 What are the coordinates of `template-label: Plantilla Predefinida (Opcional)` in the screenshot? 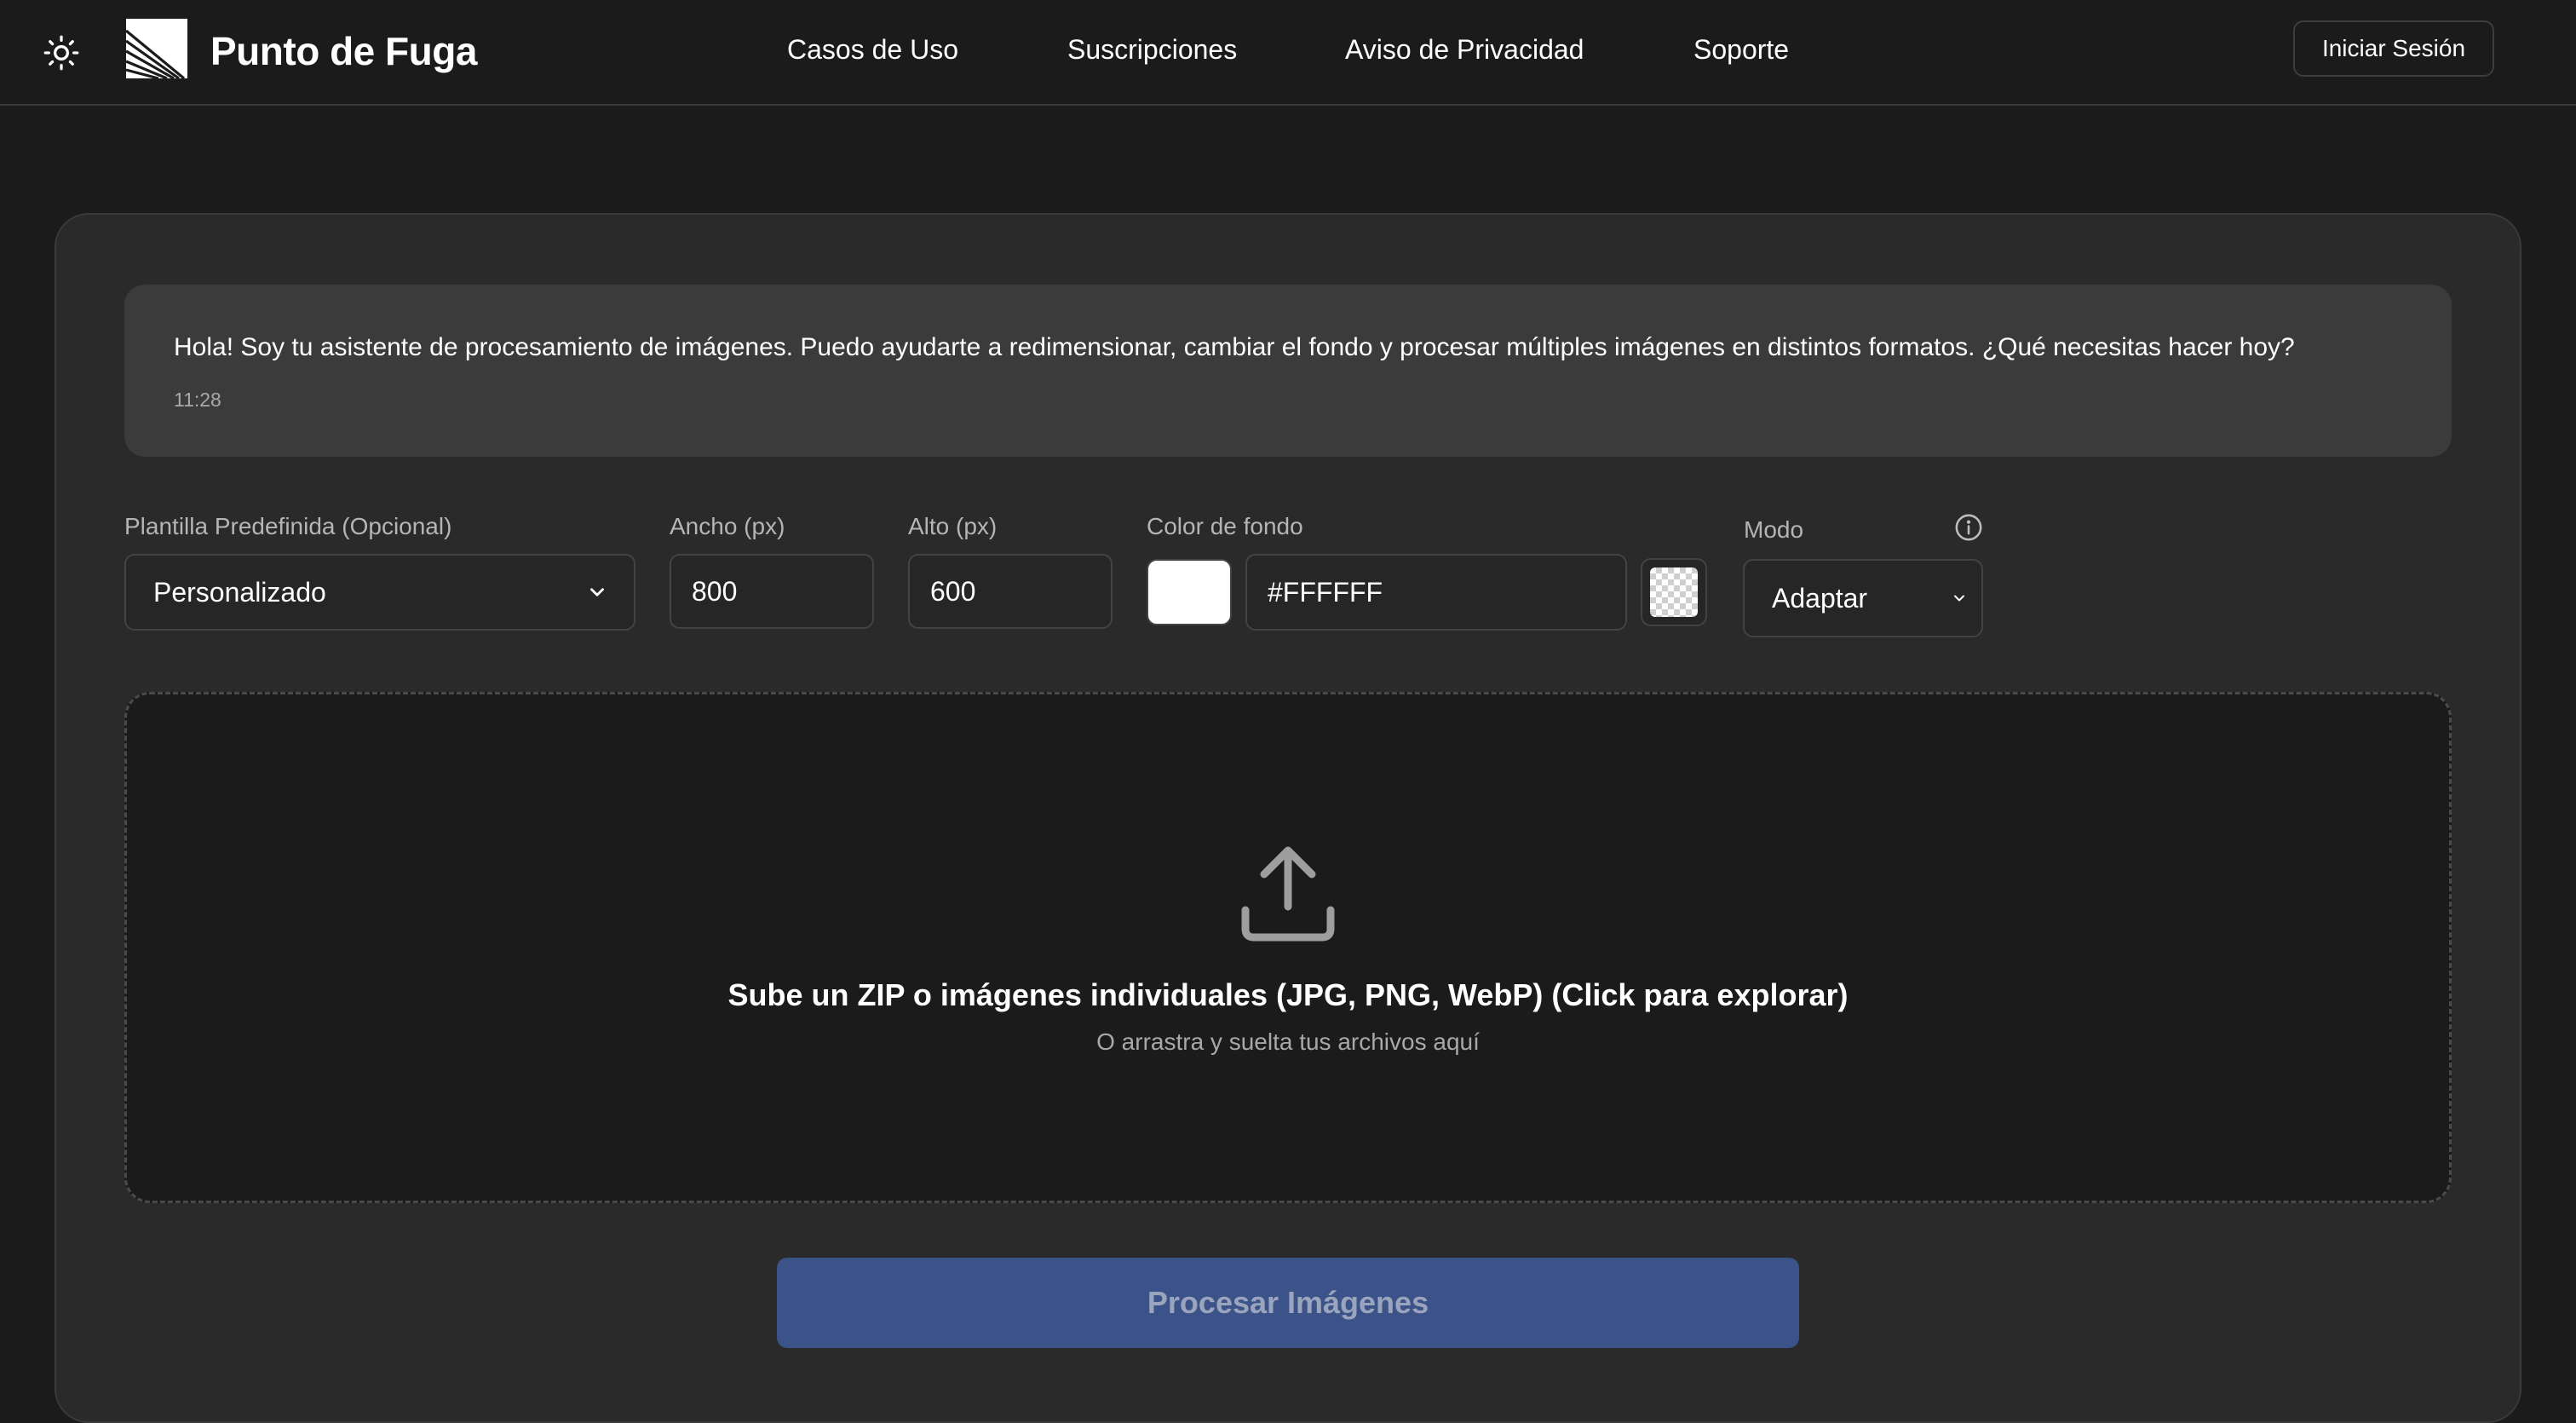 It's located at (288, 526).